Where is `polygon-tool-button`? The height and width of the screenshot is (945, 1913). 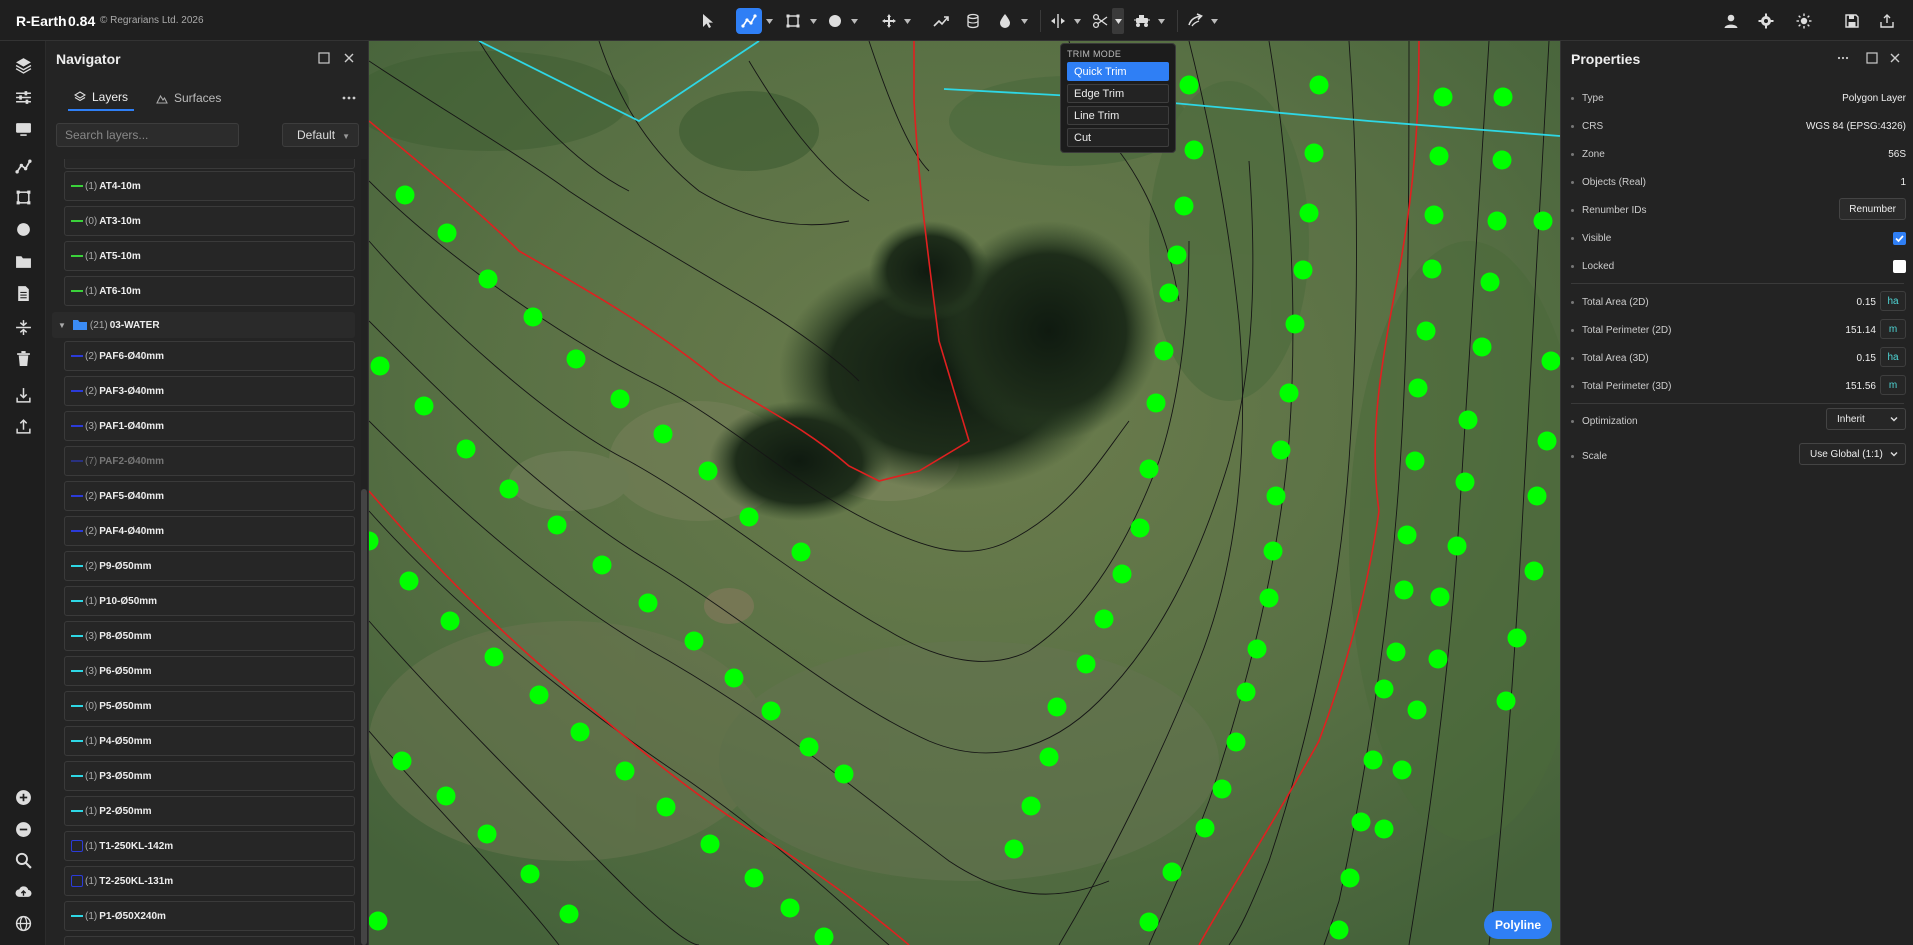 polygon-tool-button is located at coordinates (793, 21).